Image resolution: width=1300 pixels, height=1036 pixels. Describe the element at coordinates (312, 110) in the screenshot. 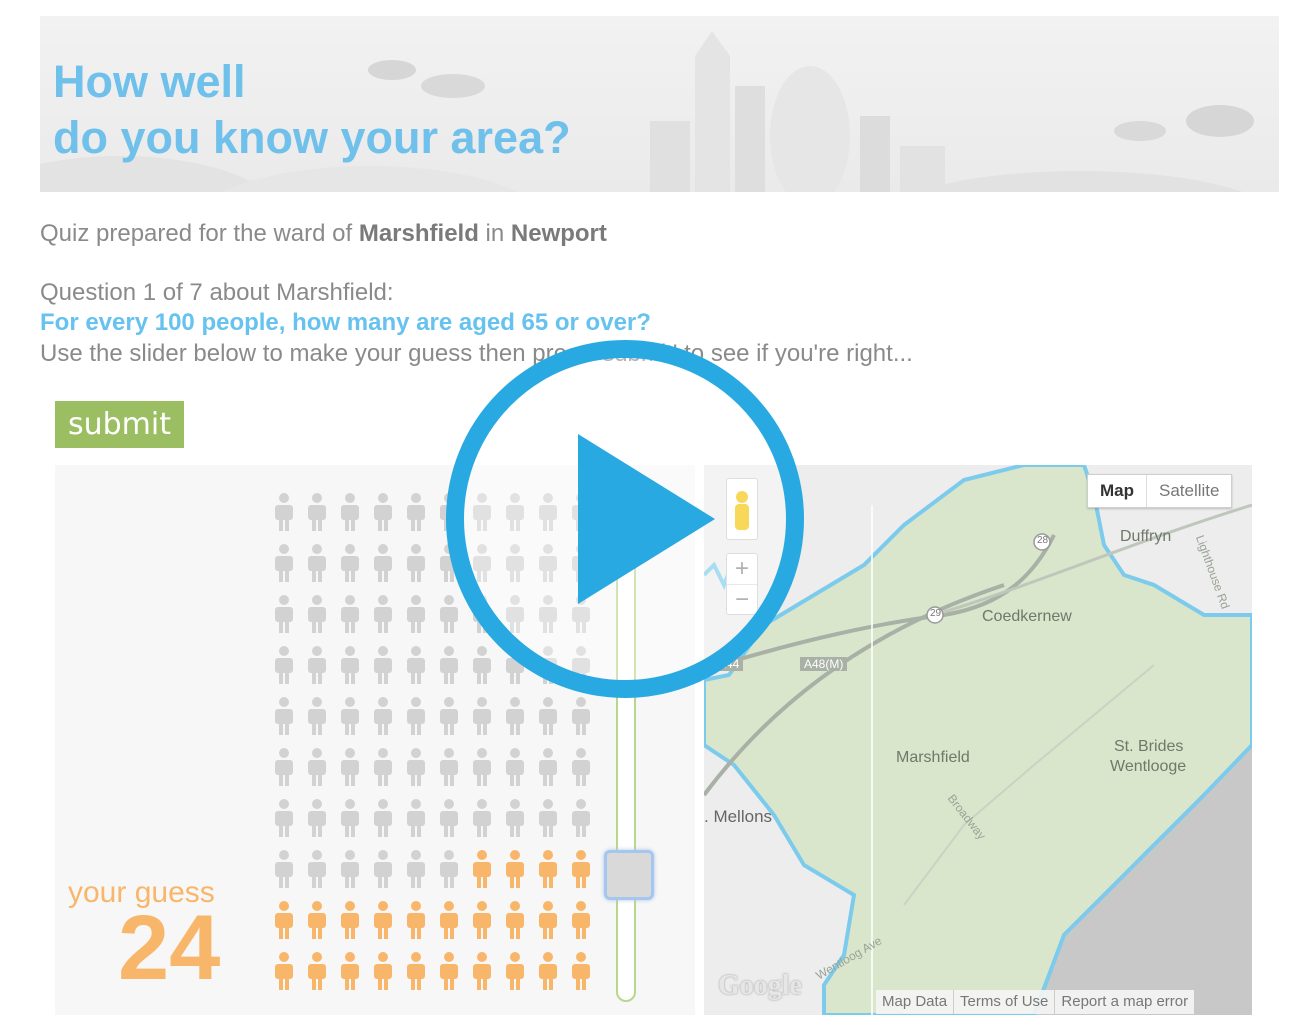

I see `banner-title: How well do you know your area?` at that location.